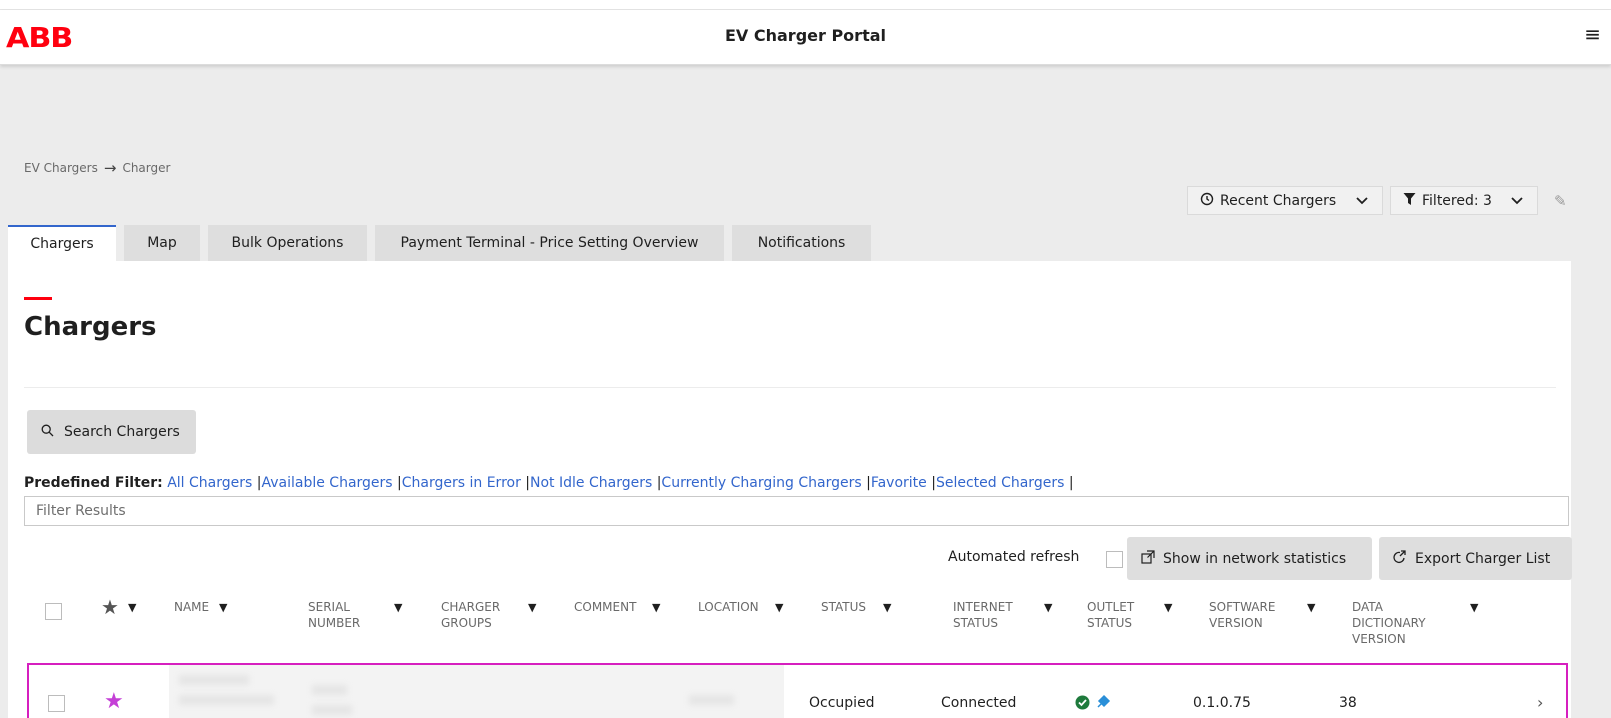  I want to click on tab-map: Map, so click(162, 243).